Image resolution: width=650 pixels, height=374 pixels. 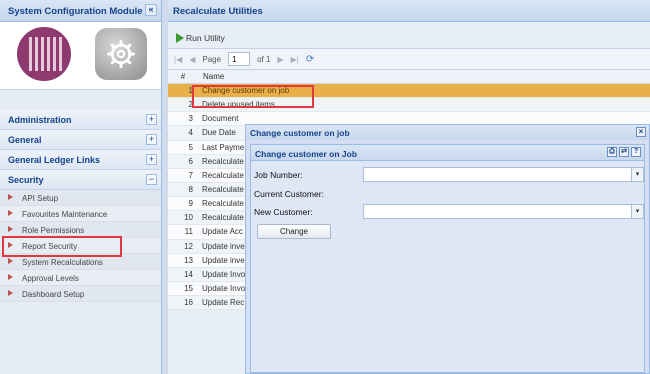 I want to click on refresh-icon: ⟳, so click(x=310, y=59).